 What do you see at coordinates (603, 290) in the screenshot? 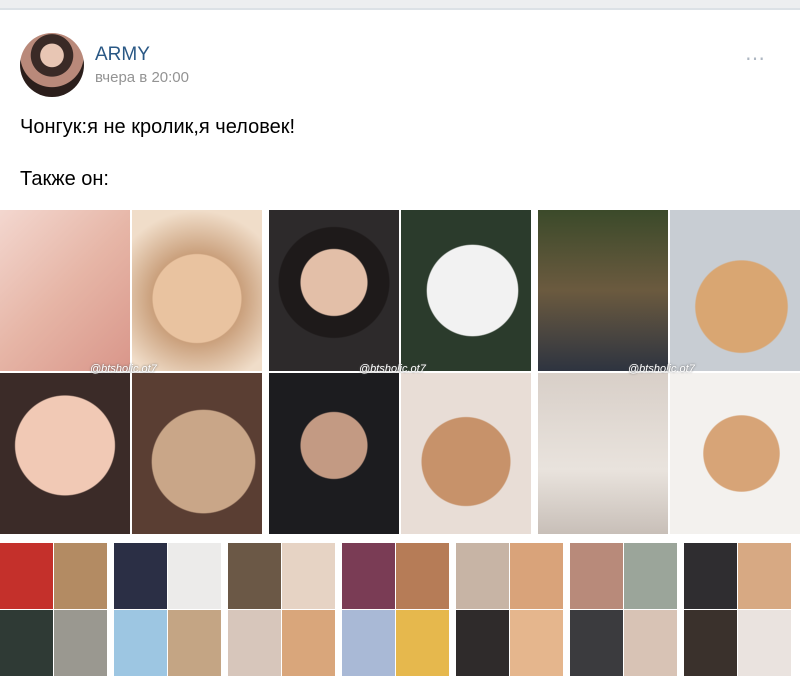
I see `photo-running` at bounding box center [603, 290].